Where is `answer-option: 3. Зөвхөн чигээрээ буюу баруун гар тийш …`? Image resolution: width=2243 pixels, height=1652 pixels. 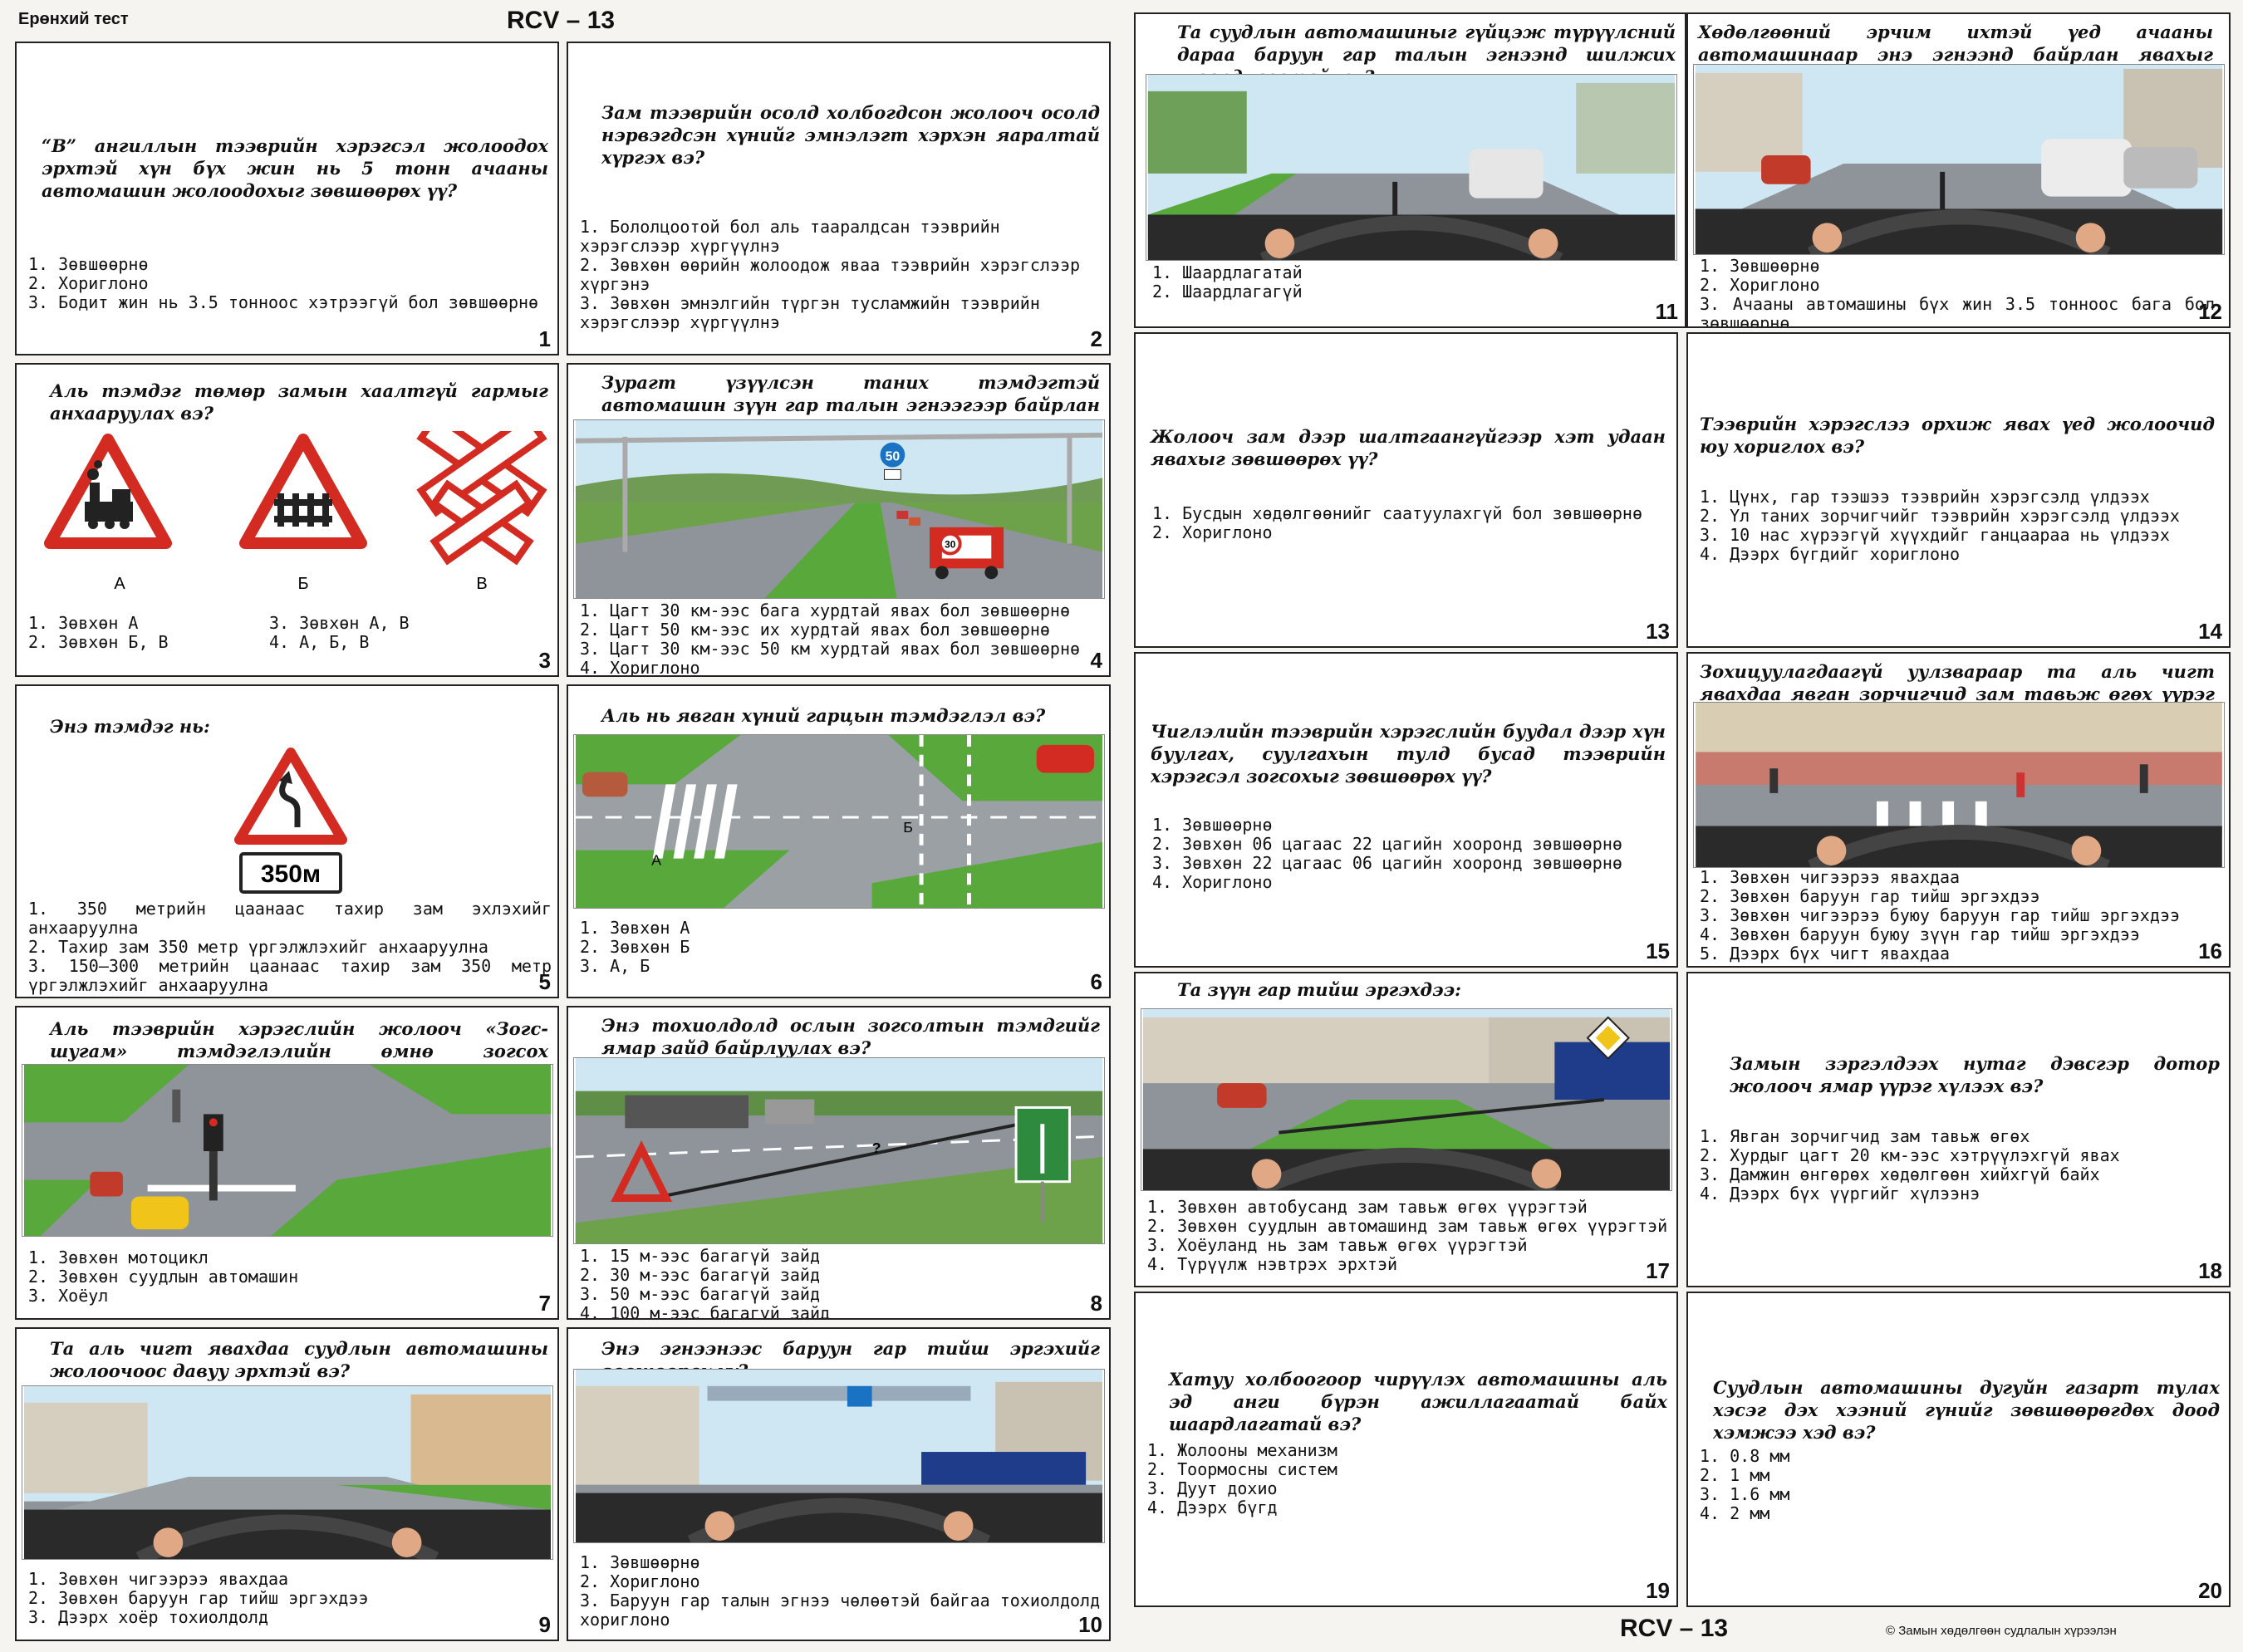
answer-option: 3. Зөвхөн чигээрээ буюу баруун гар тийш … is located at coordinates (1957, 915).